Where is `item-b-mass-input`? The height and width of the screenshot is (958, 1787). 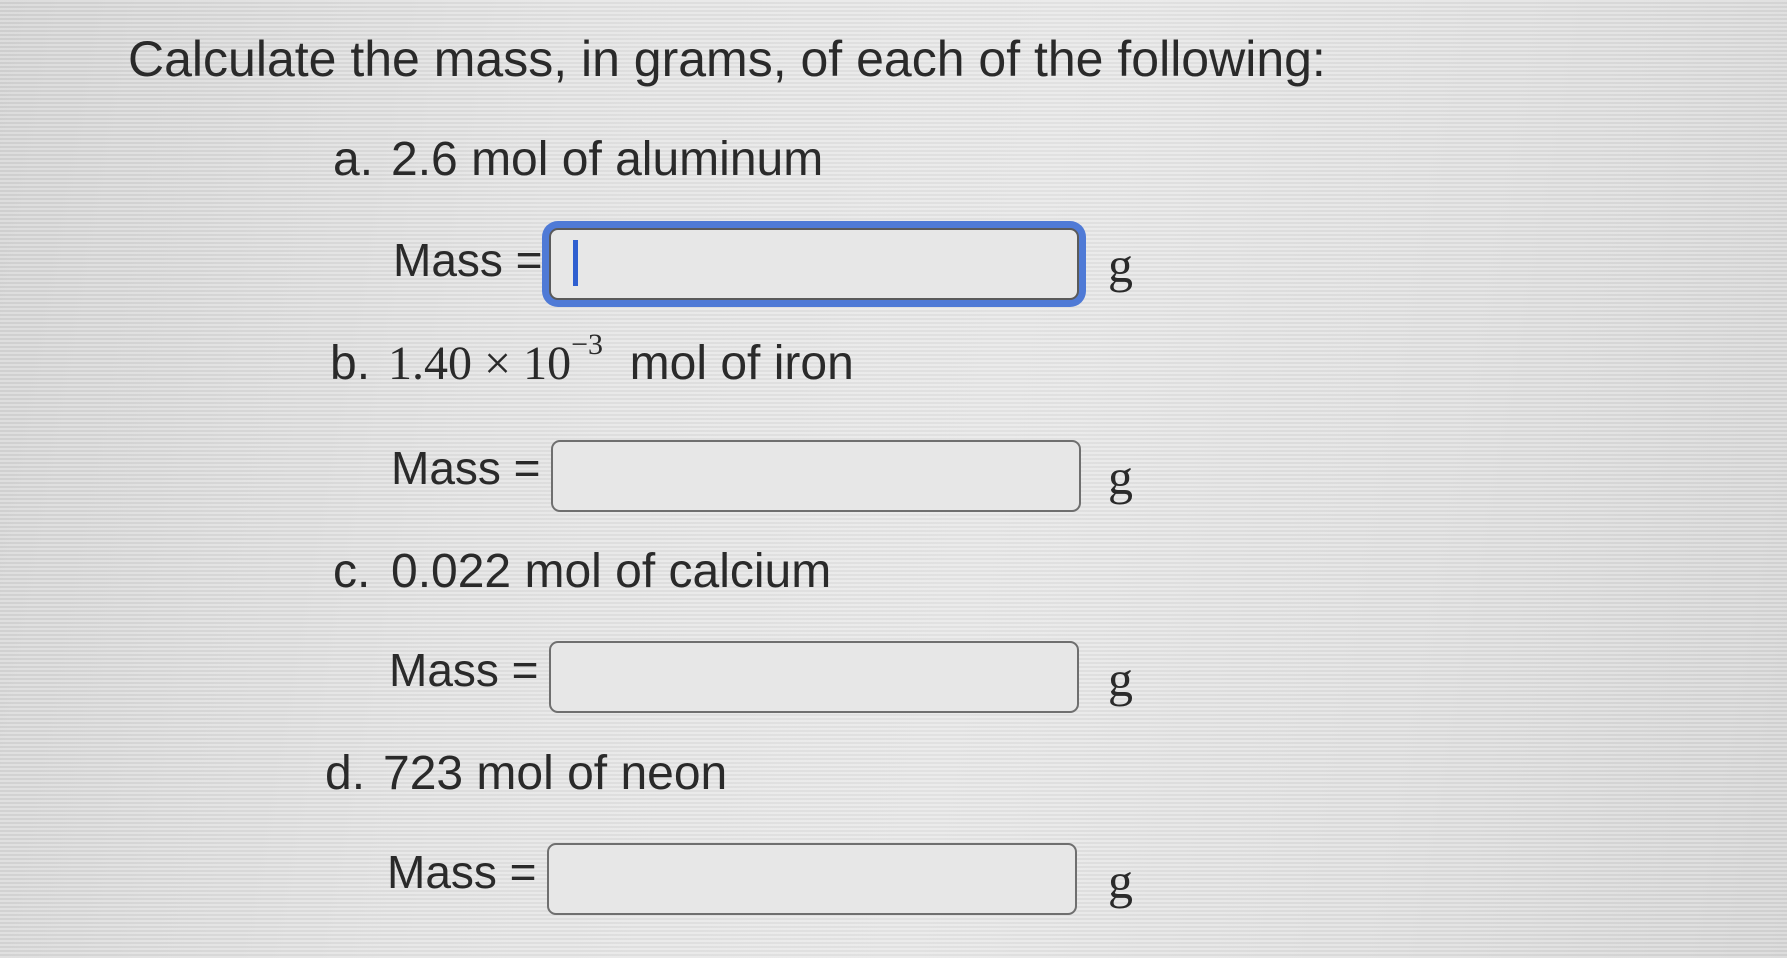 item-b-mass-input is located at coordinates (816, 476).